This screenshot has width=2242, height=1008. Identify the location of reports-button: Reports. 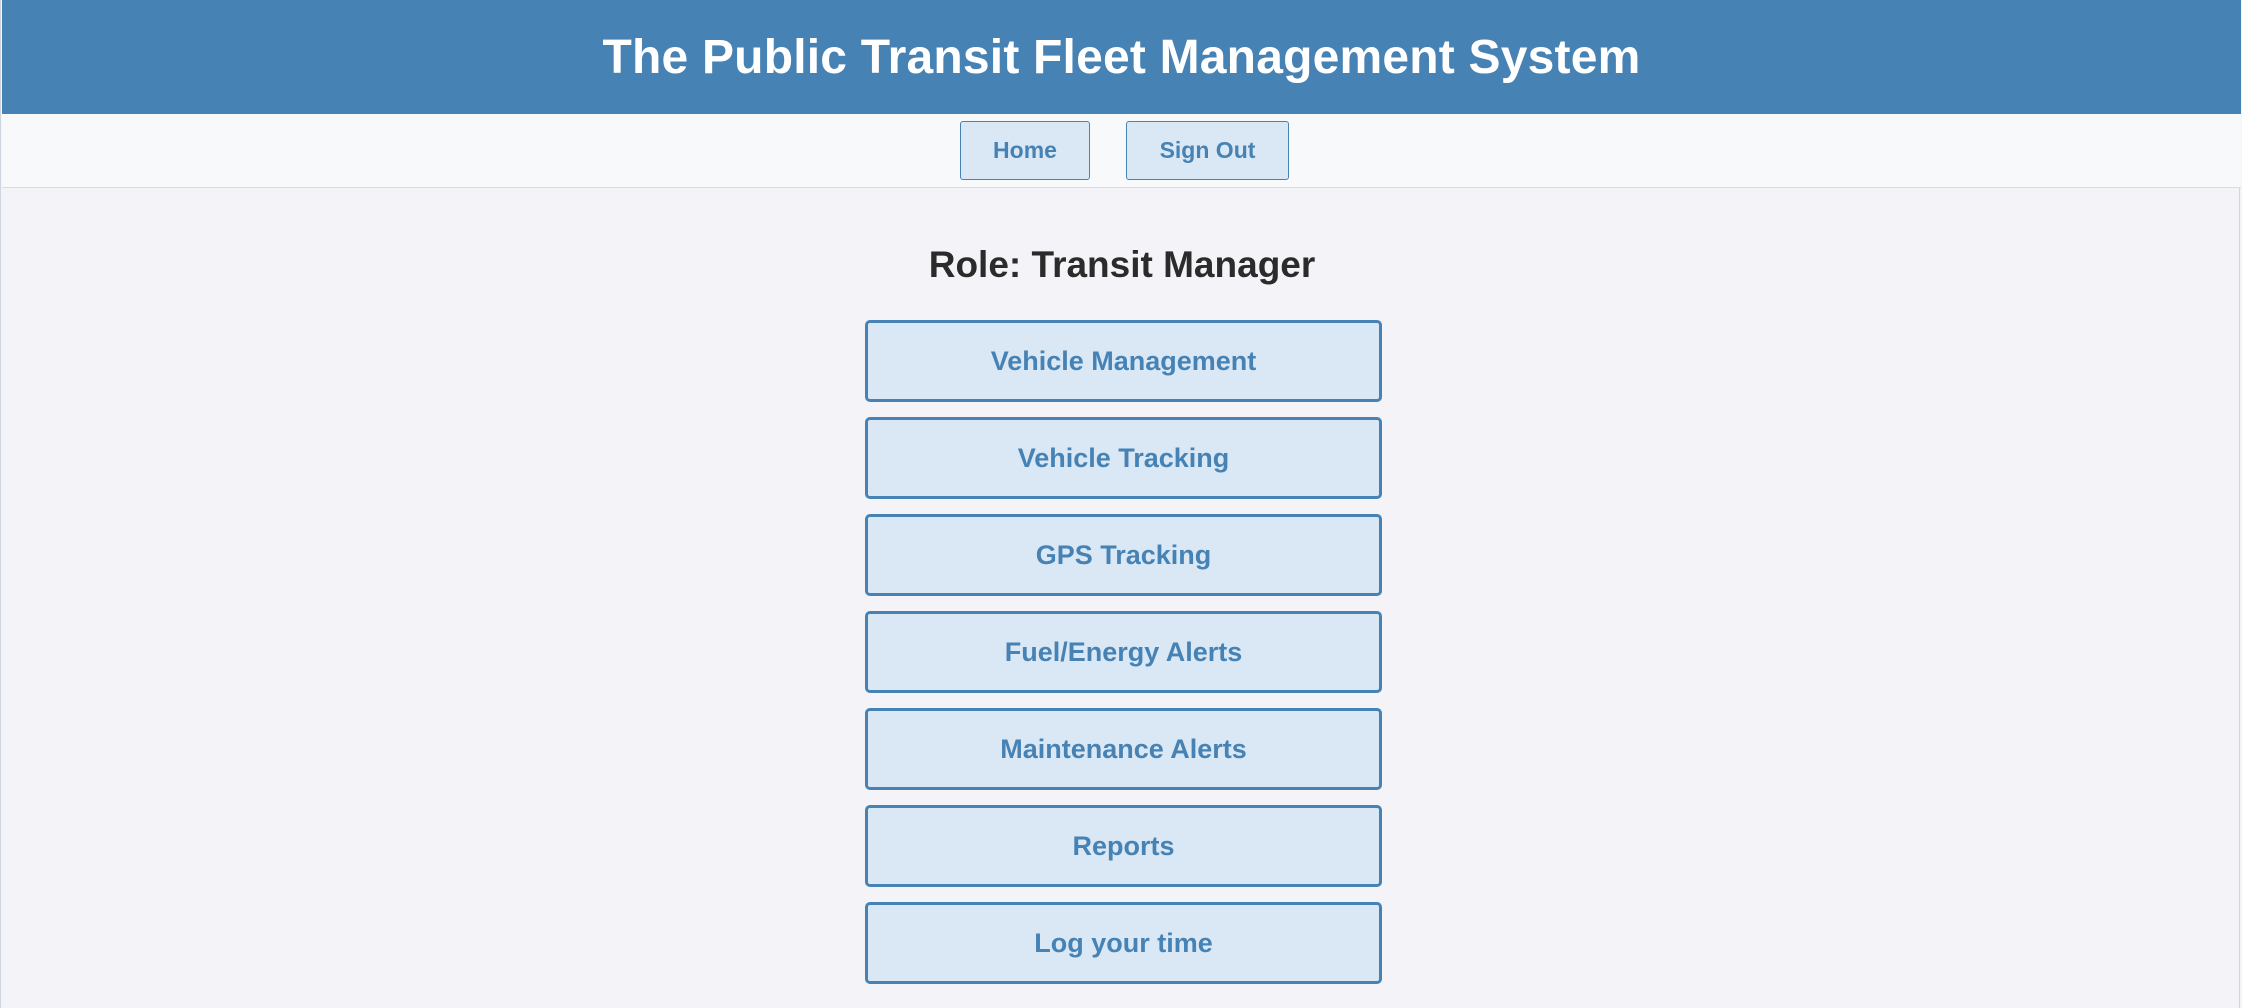
(1123, 846).